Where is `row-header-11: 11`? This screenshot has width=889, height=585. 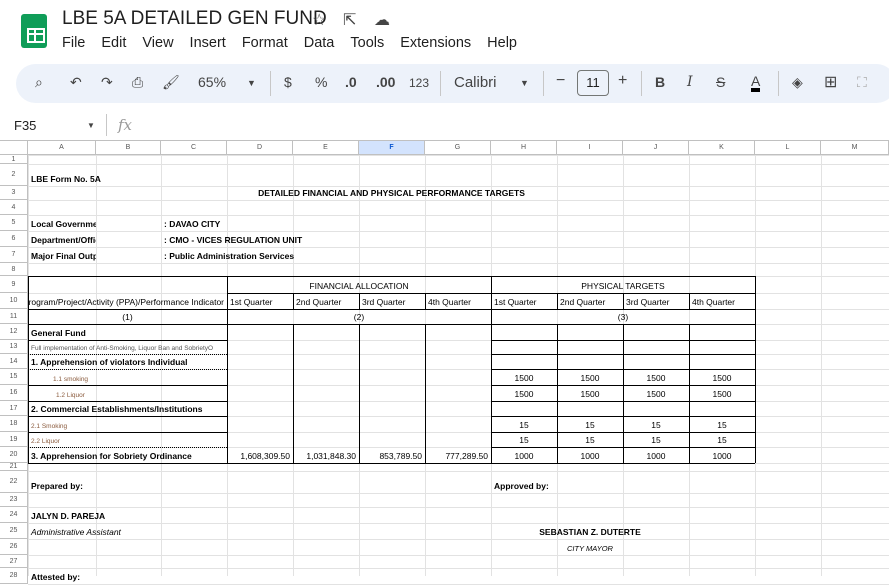
row-header-11: 11 is located at coordinates (14, 316).